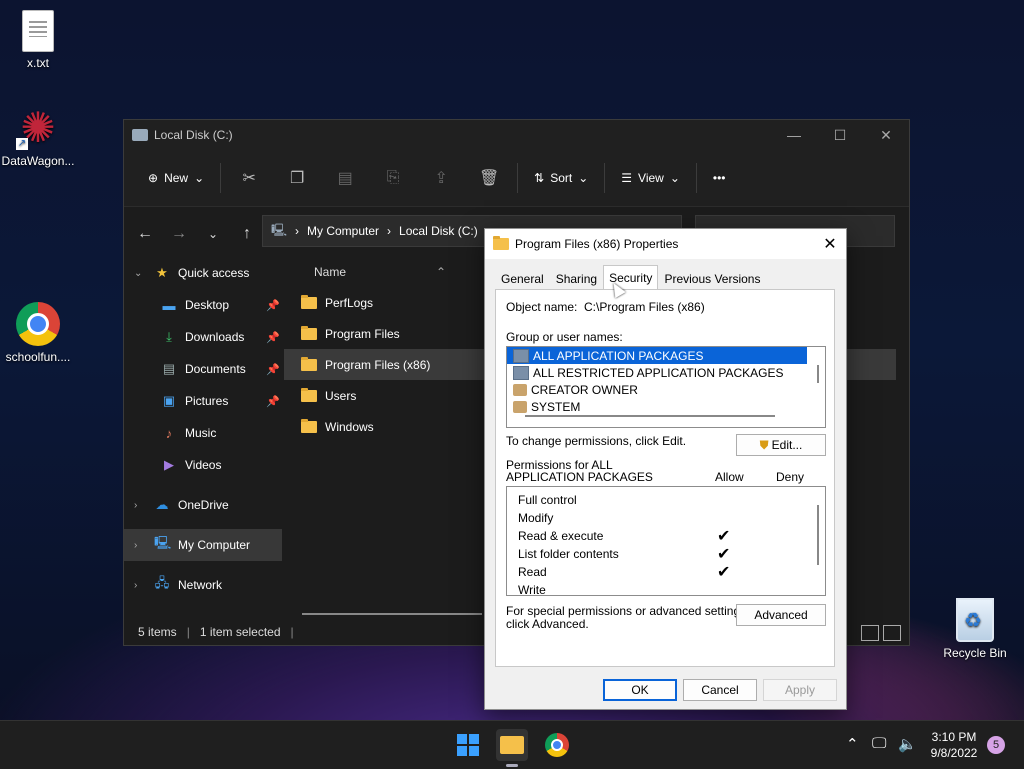 The image size is (1024, 769). I want to click on desktop-icon-x-txt: x.txt, so click(39, 40).